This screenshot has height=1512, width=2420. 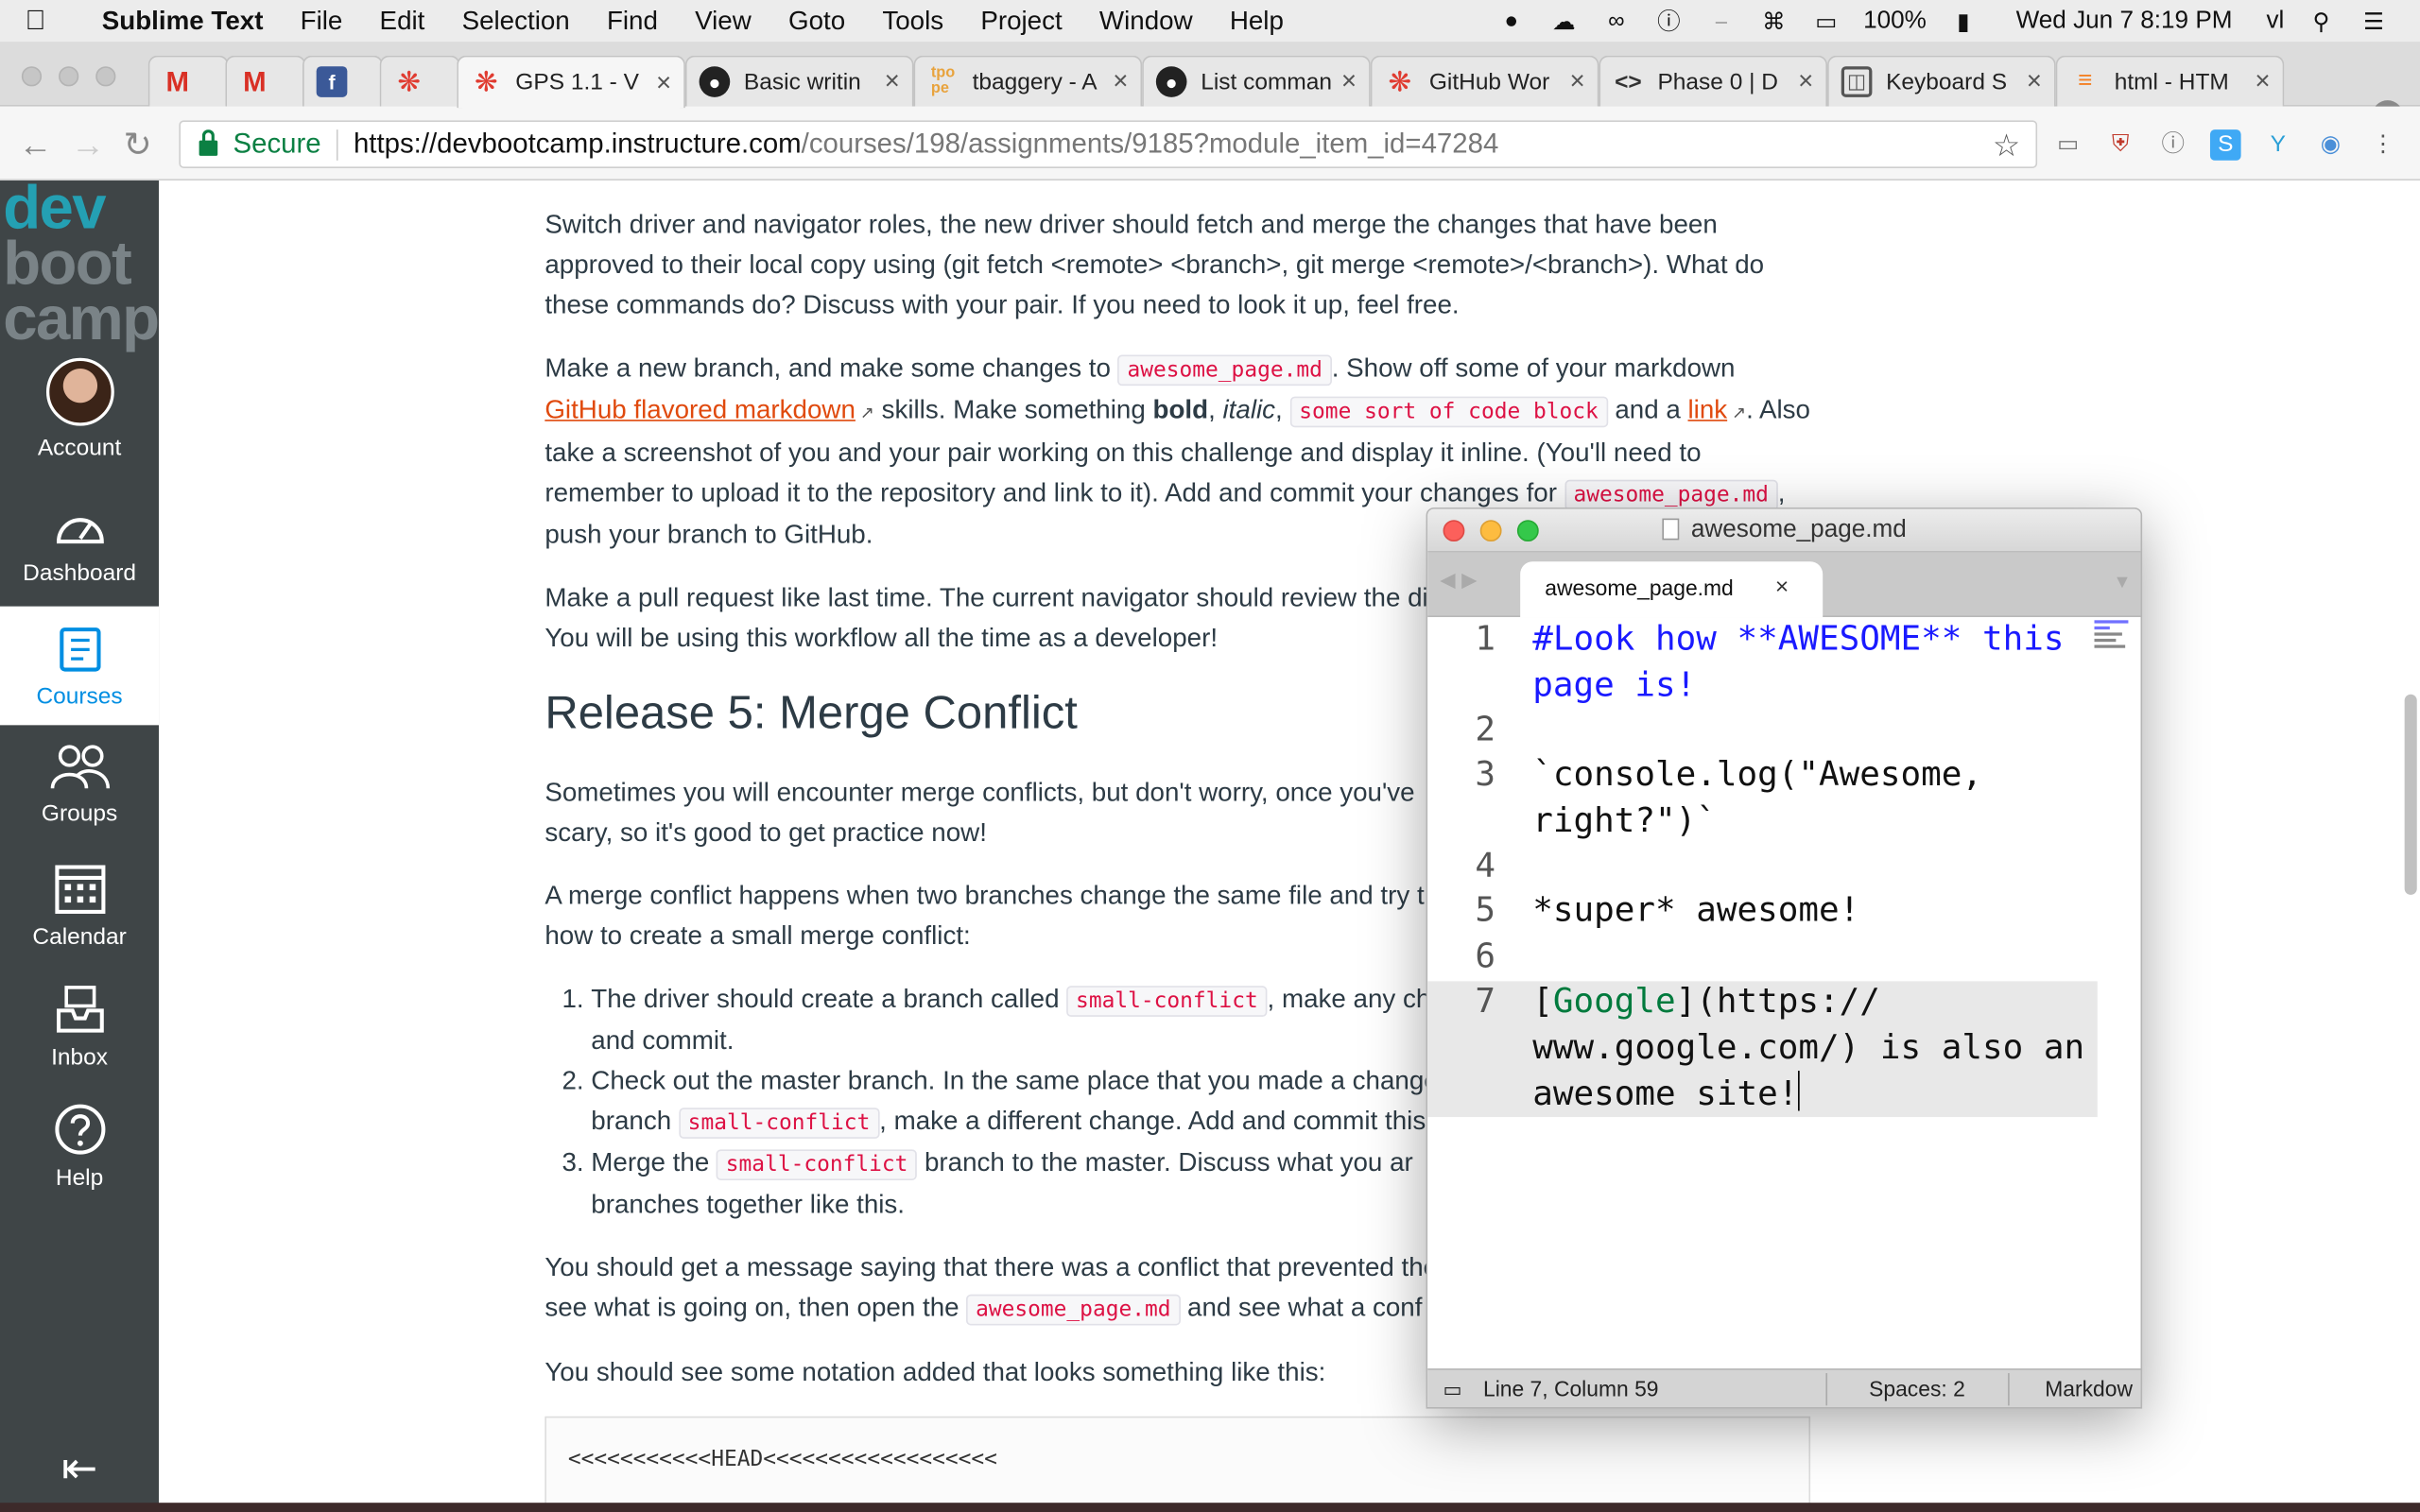 I want to click on nav-account: Account, so click(x=79, y=410).